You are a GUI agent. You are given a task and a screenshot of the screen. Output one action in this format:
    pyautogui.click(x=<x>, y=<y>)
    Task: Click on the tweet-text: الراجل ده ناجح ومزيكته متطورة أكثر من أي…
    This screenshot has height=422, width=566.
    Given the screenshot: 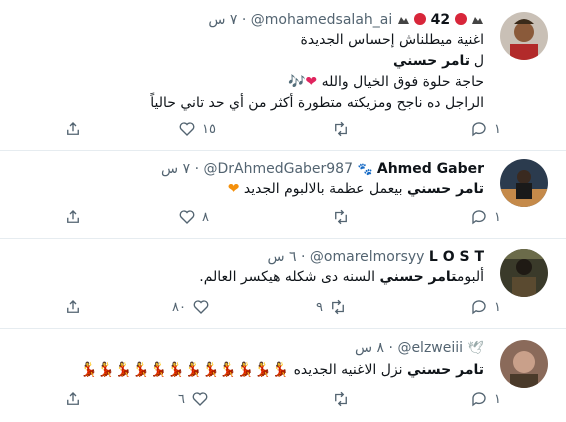 What is the action you would take?
    pyautogui.click(x=317, y=103)
    